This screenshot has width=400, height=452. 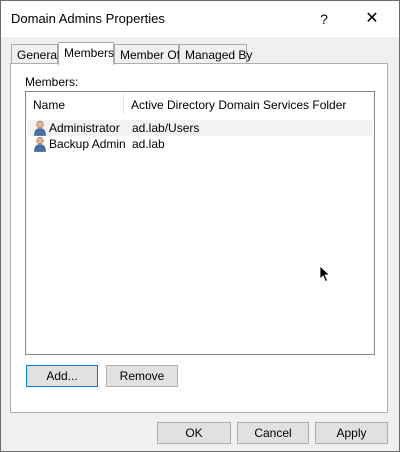 What do you see at coordinates (148, 144) in the screenshot?
I see `member-folder: ad.lab` at bounding box center [148, 144].